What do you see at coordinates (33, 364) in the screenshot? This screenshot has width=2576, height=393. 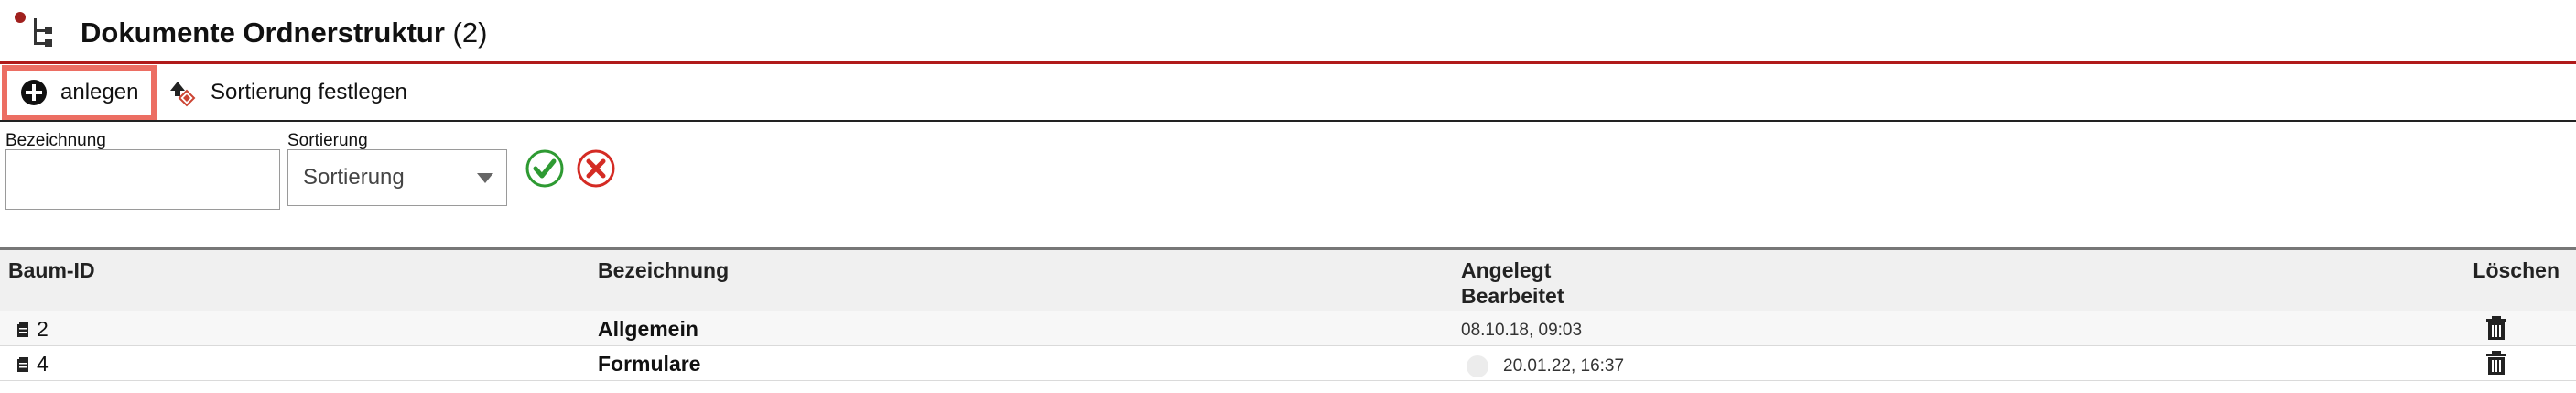 I see `row-id-cell: 4` at bounding box center [33, 364].